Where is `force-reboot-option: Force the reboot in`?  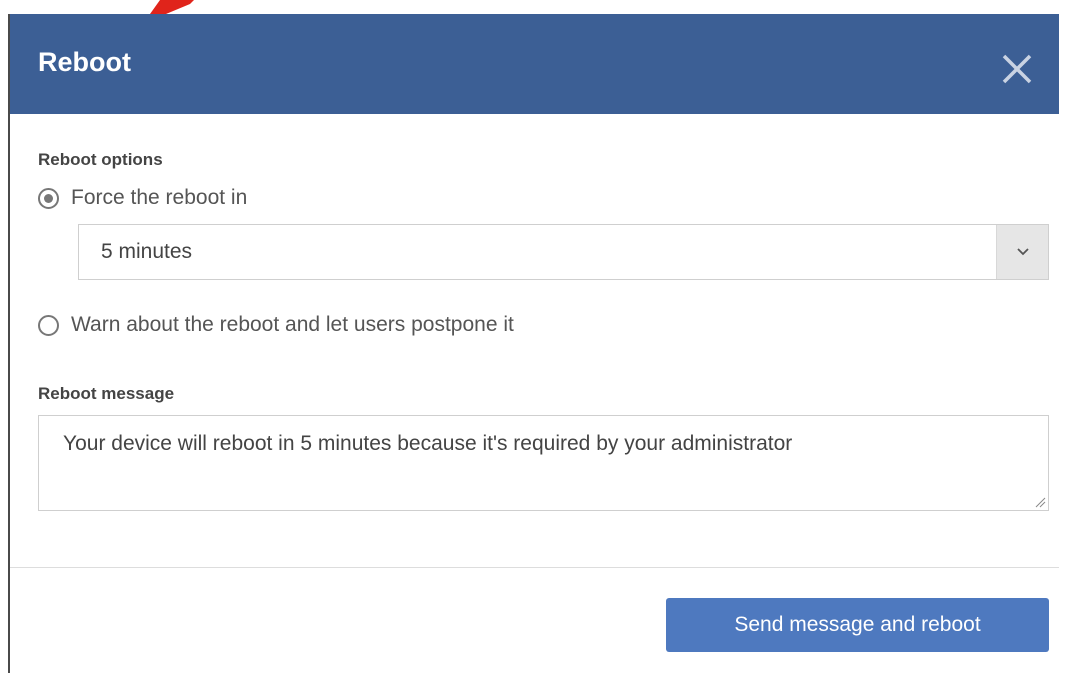 force-reboot-option: Force the reboot in is located at coordinates (142, 198).